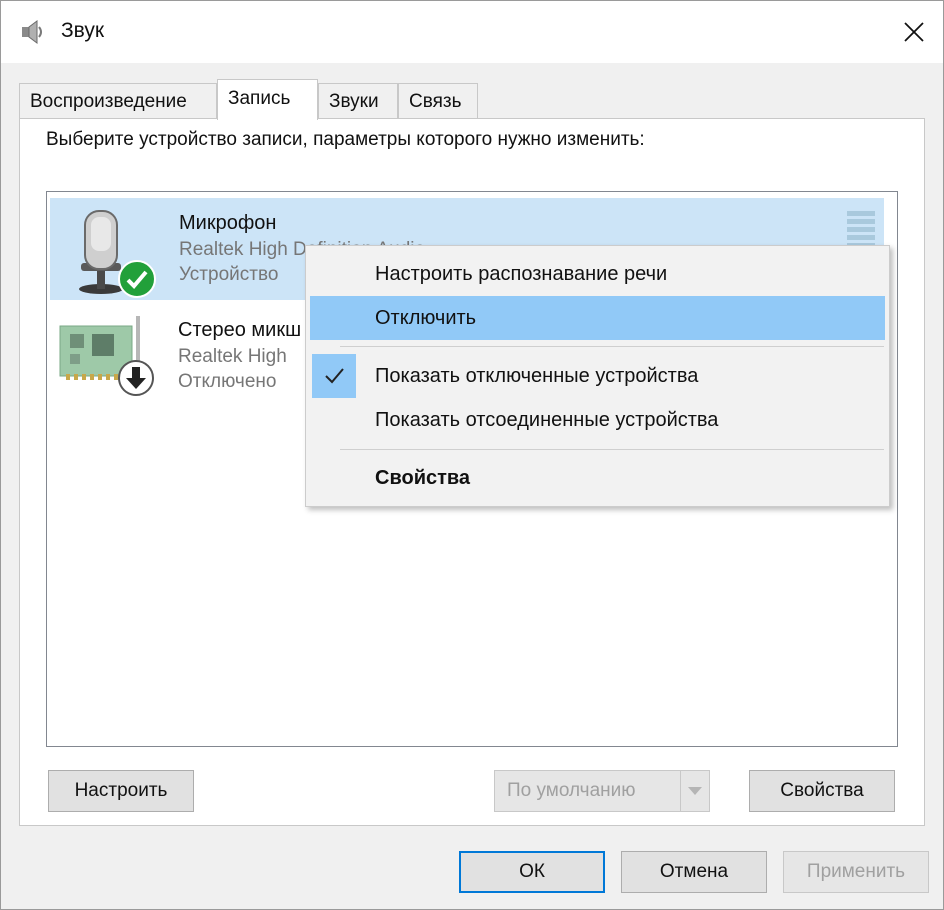 The image size is (944, 910). What do you see at coordinates (232, 356) in the screenshot?
I see `device-driver: Realtek High` at bounding box center [232, 356].